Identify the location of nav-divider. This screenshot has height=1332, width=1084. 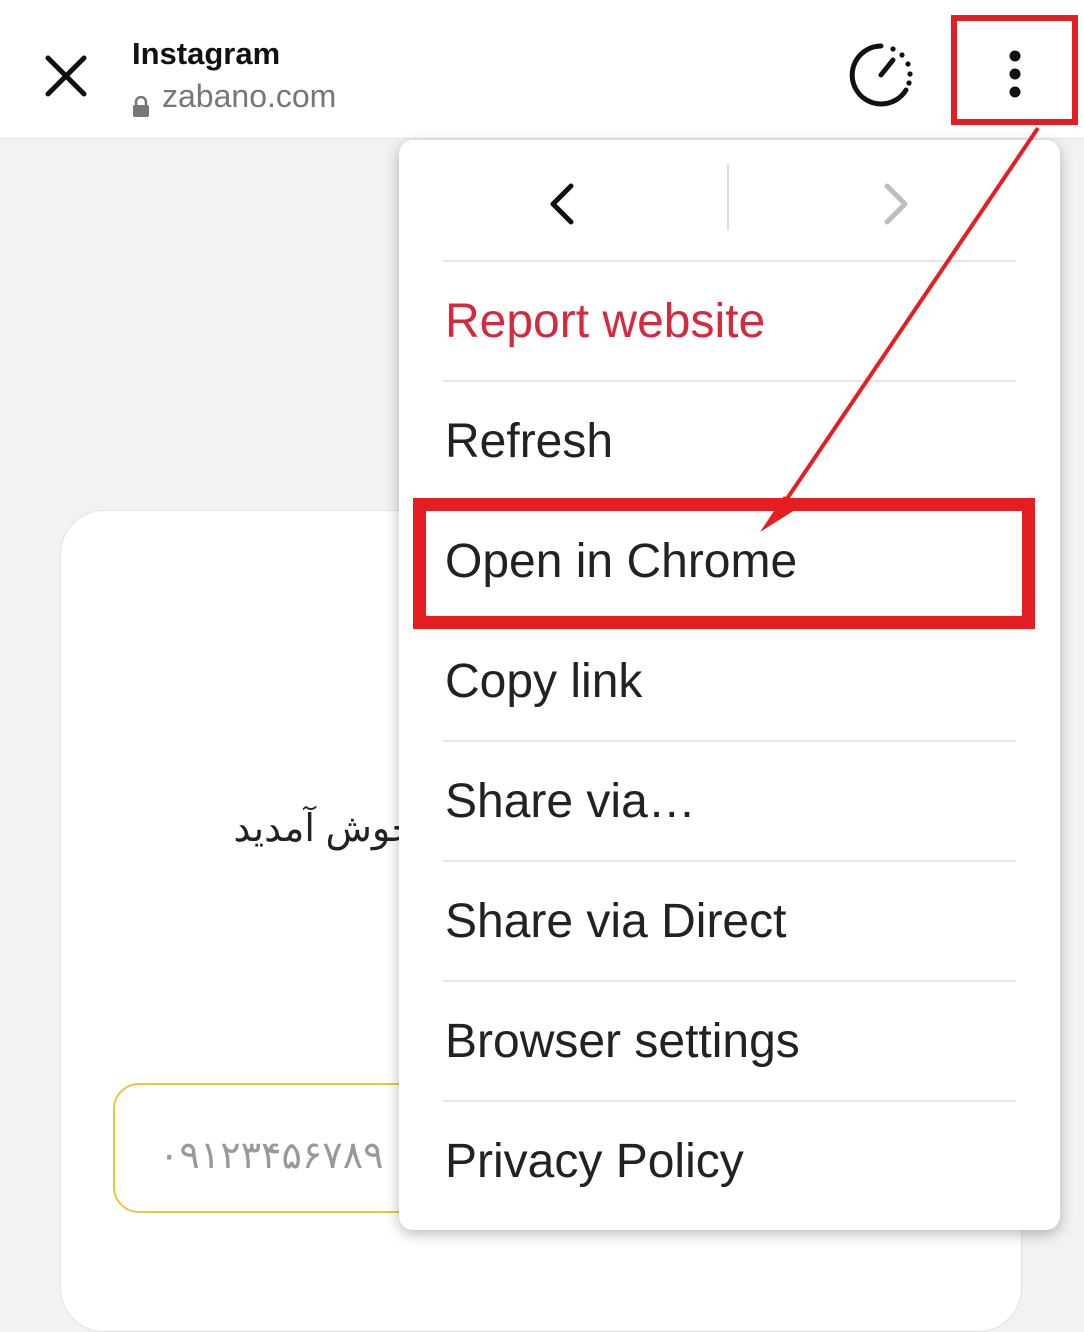
(728, 197).